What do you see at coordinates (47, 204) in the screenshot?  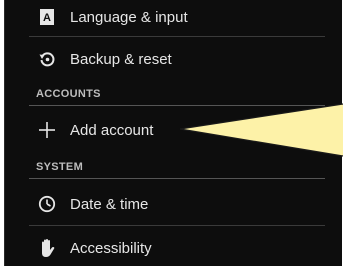 I see `clock-icon` at bounding box center [47, 204].